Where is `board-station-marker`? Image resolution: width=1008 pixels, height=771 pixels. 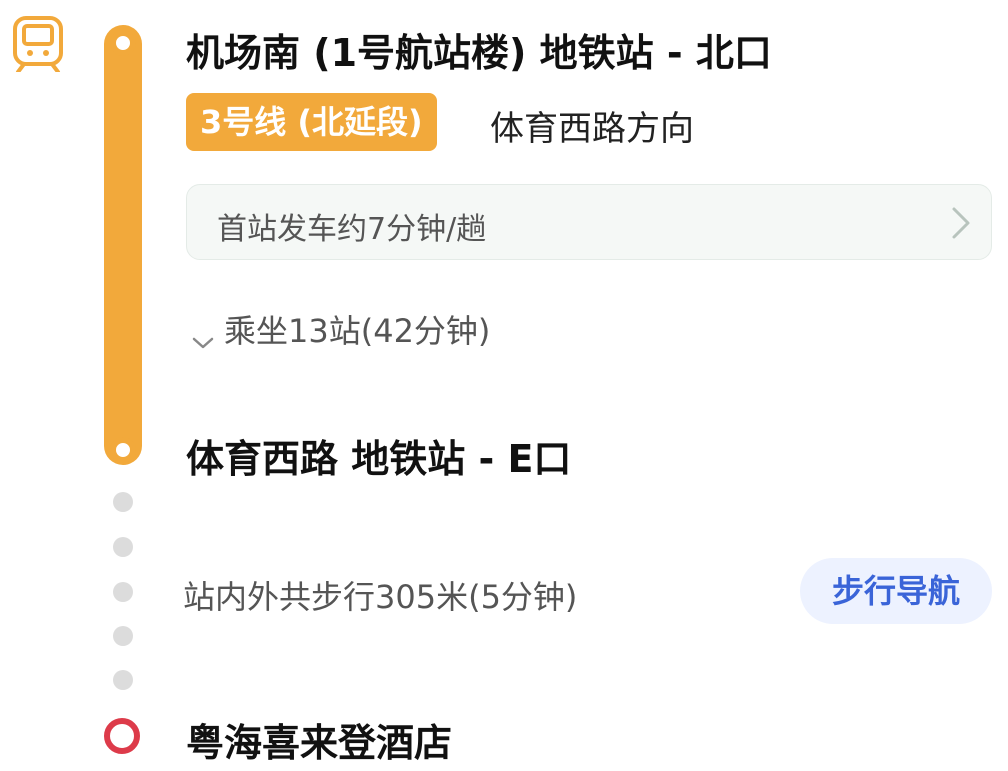 board-station-marker is located at coordinates (123, 43).